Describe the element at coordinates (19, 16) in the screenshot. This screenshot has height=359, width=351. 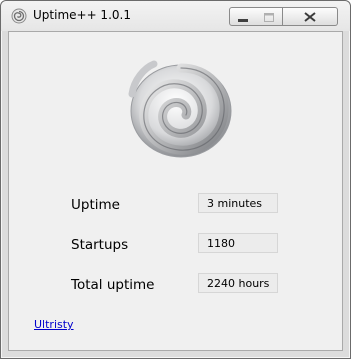
I see `app-swirl-icon` at that location.